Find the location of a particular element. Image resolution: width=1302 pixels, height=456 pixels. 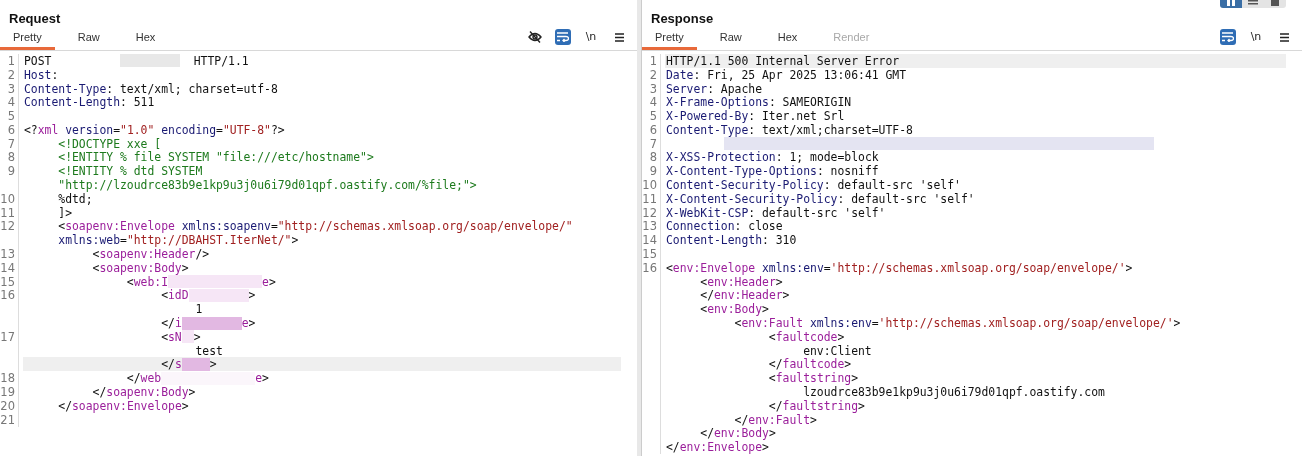

code-line: <!ENTITY % dtd SYSTEM is located at coordinates (130, 171).